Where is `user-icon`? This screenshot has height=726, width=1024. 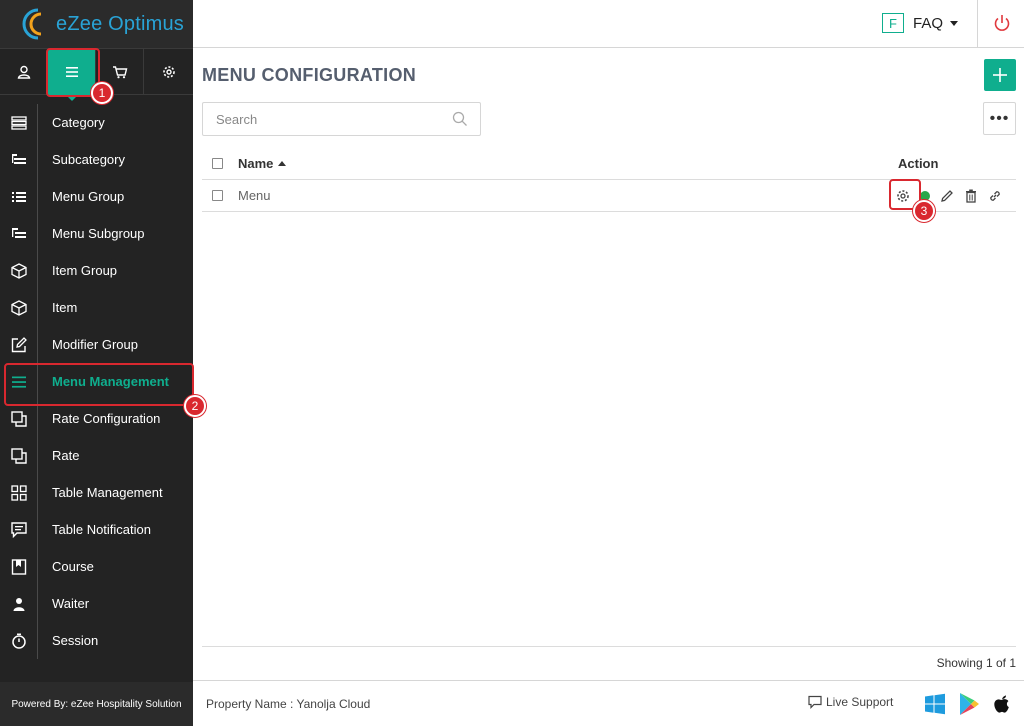 user-icon is located at coordinates (23, 72).